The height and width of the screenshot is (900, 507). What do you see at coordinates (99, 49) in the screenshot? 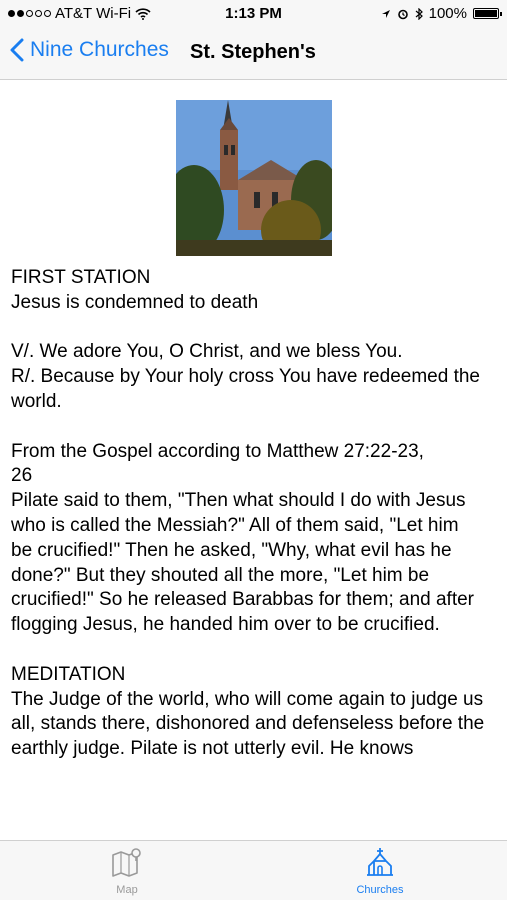
I see `back-button-label: Nine Churches` at bounding box center [99, 49].